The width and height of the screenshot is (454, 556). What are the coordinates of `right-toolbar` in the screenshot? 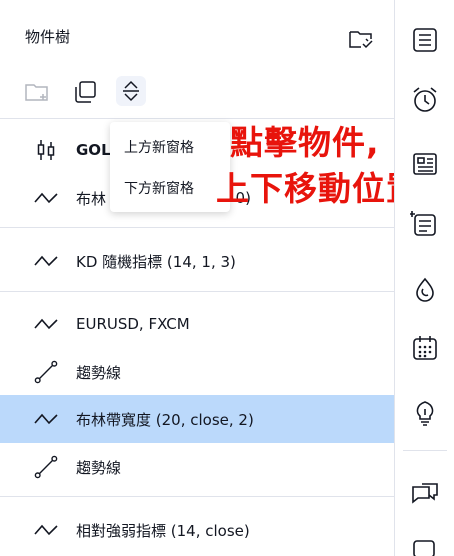 It's located at (424, 278).